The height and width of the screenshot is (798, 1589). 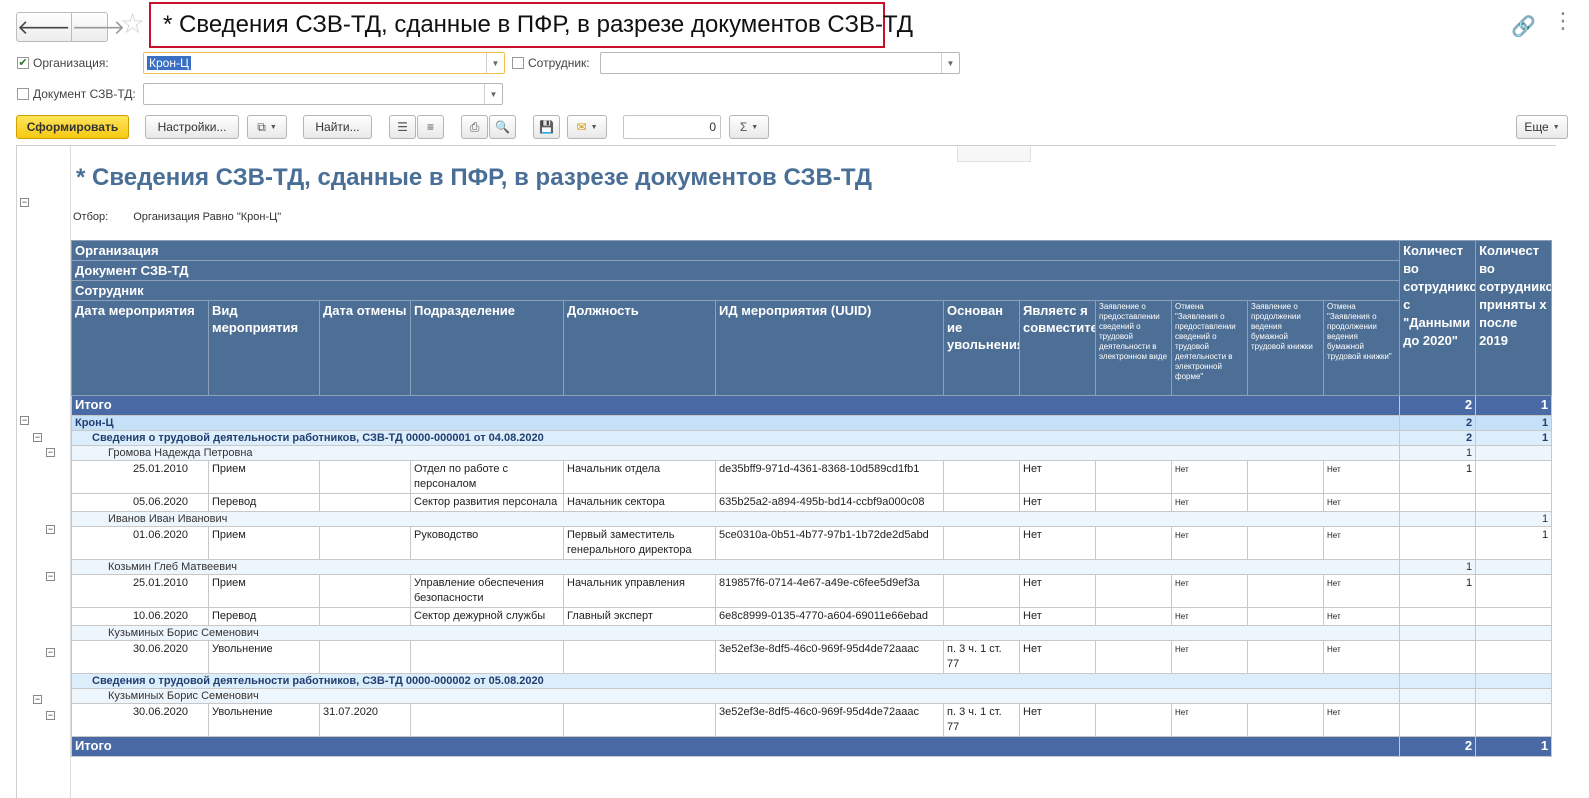 What do you see at coordinates (23, 94) in the screenshot?
I see `document-checkbox` at bounding box center [23, 94].